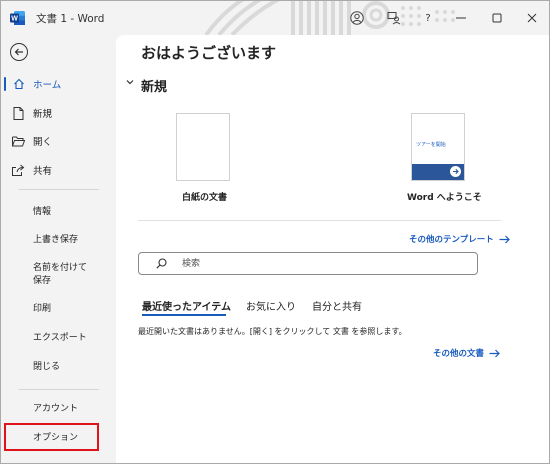  What do you see at coordinates (184, 315) in the screenshot?
I see `tab-active-underline` at bounding box center [184, 315].